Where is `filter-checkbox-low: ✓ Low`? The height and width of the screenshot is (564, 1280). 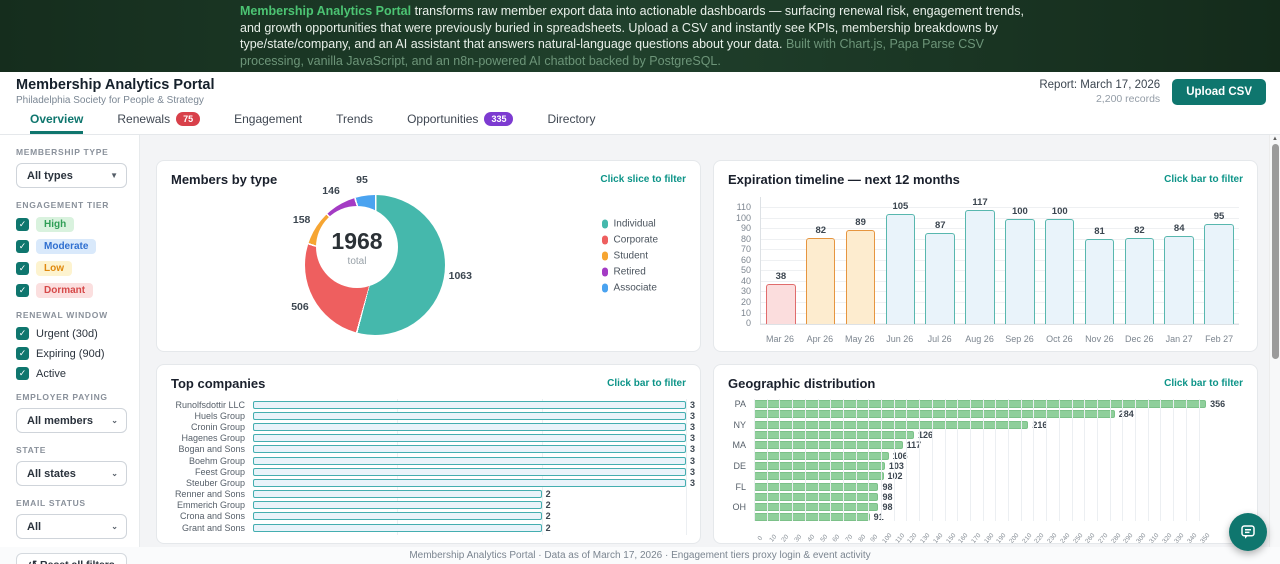
filter-checkbox-low: ✓ Low is located at coordinates (71, 268).